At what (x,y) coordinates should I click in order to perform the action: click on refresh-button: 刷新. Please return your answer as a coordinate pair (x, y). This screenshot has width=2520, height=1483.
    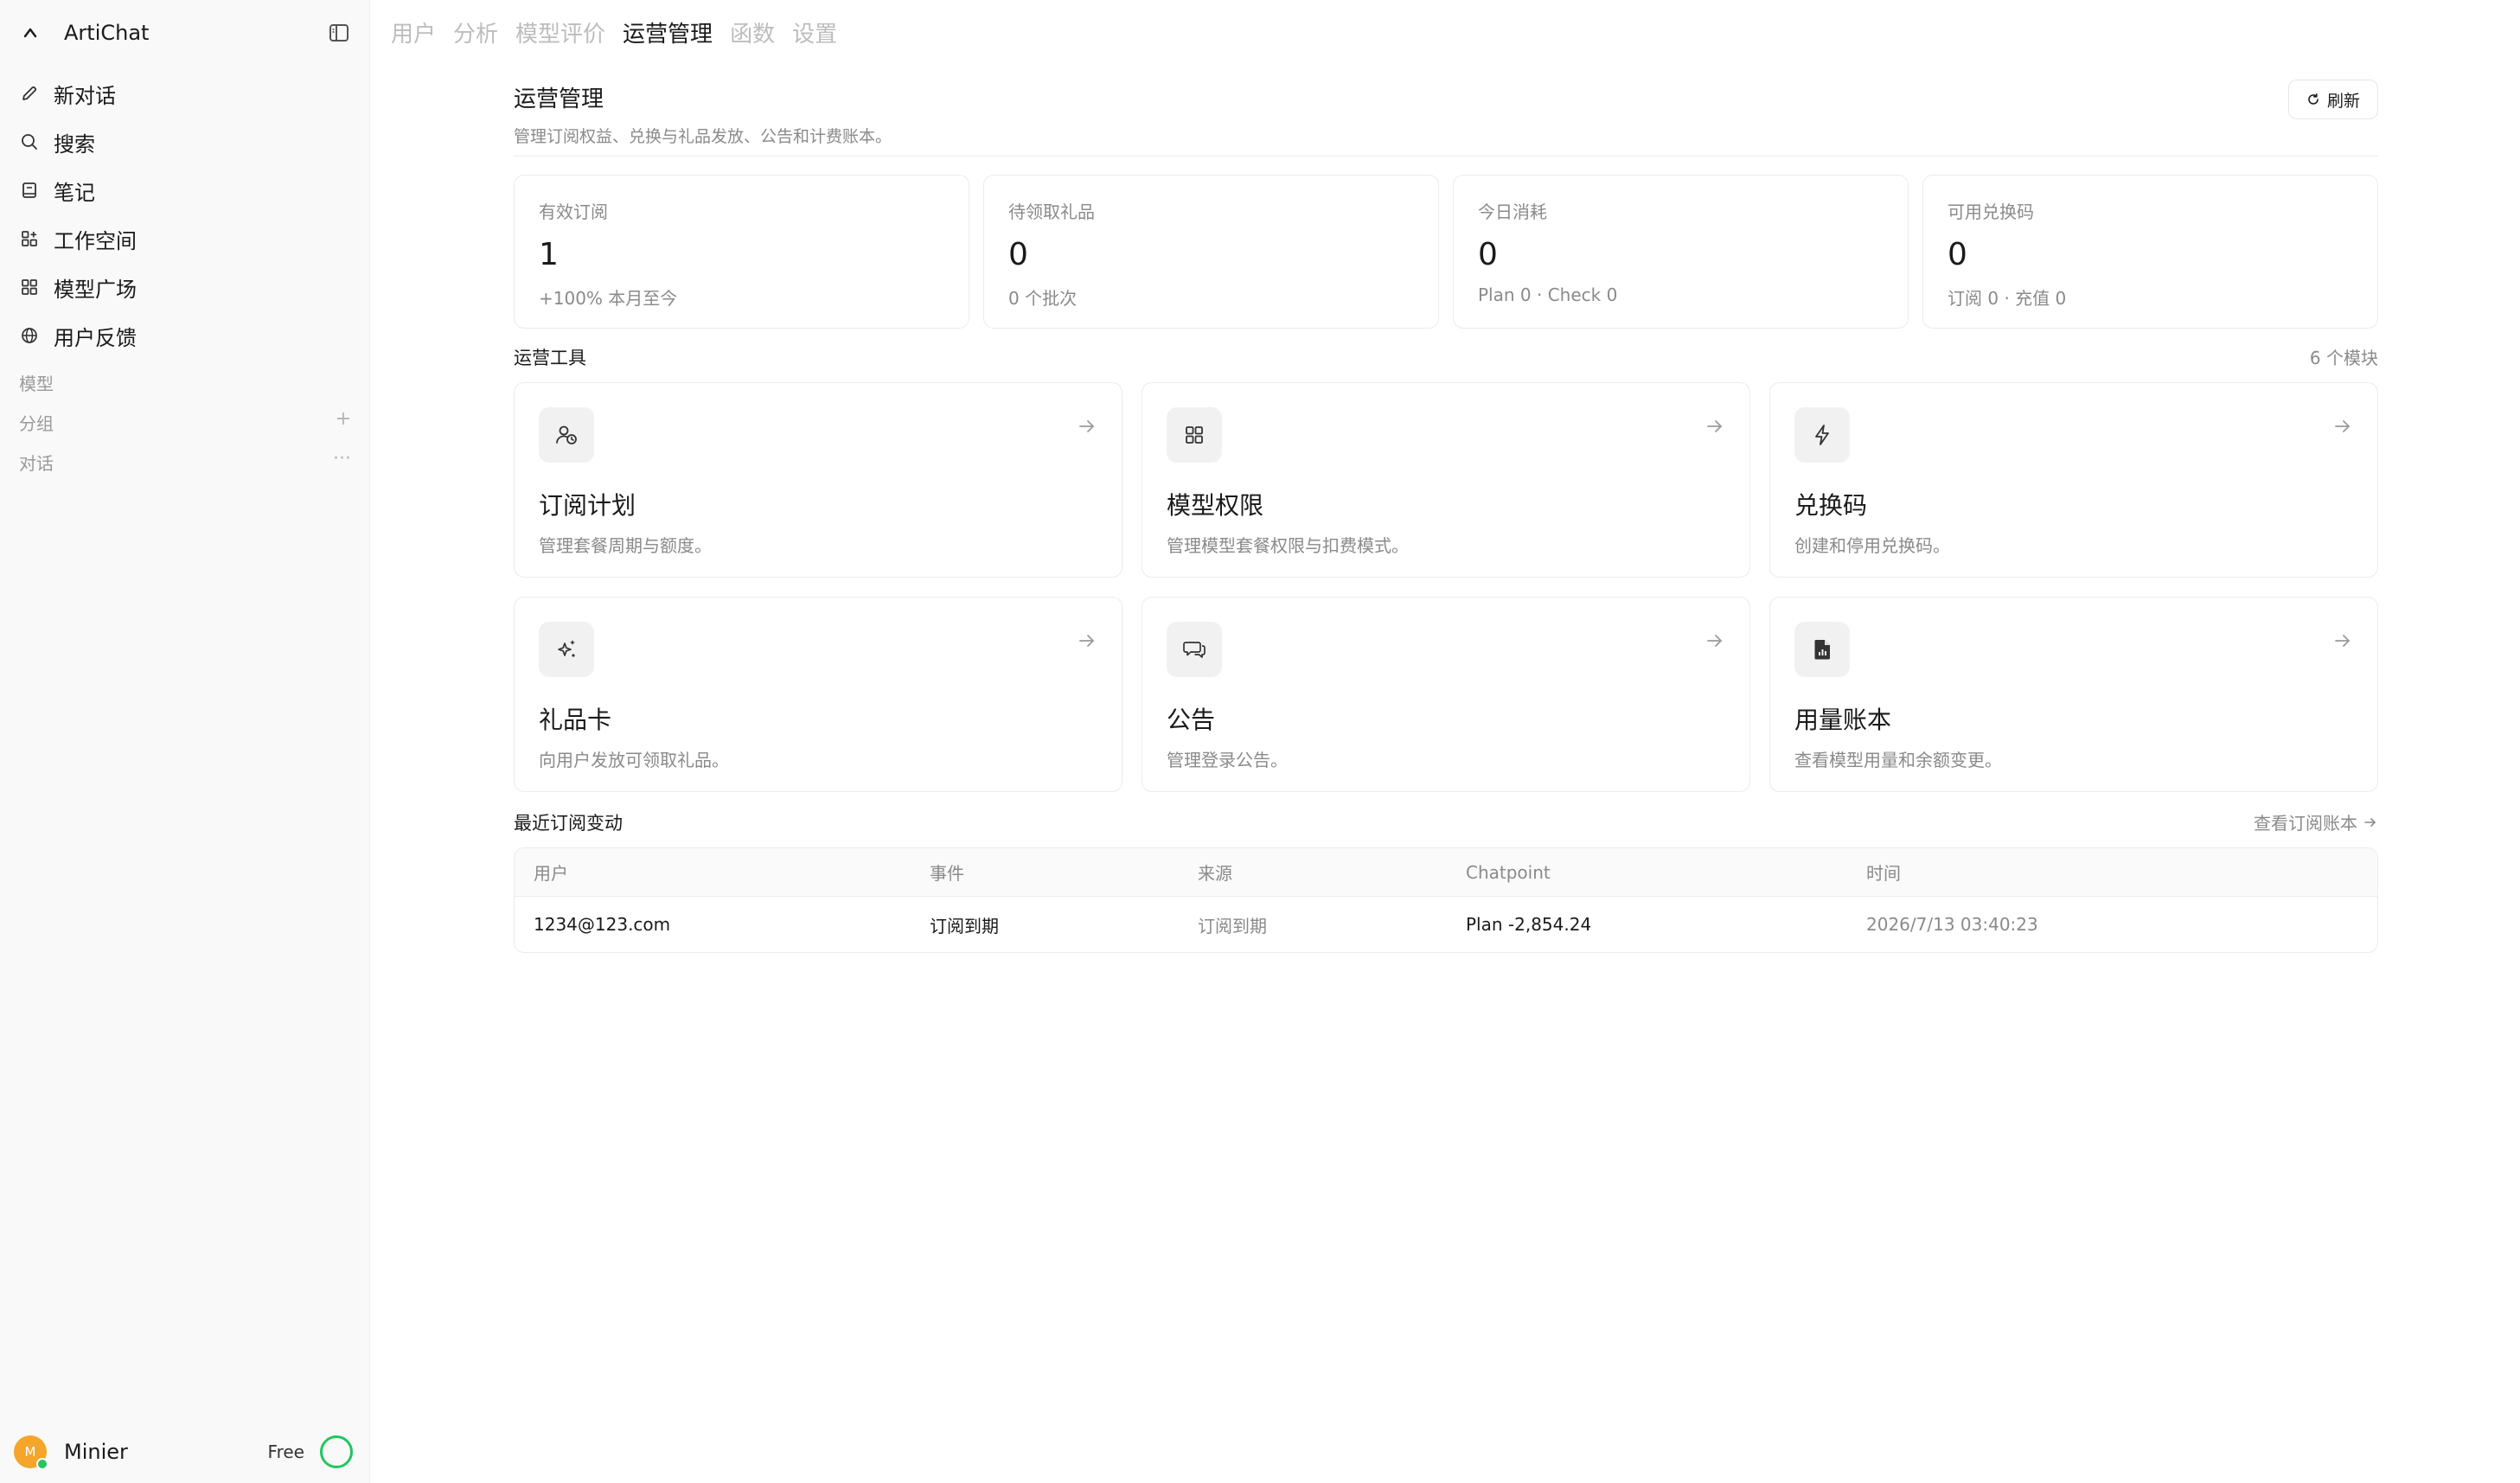
    Looking at the image, I should click on (2333, 99).